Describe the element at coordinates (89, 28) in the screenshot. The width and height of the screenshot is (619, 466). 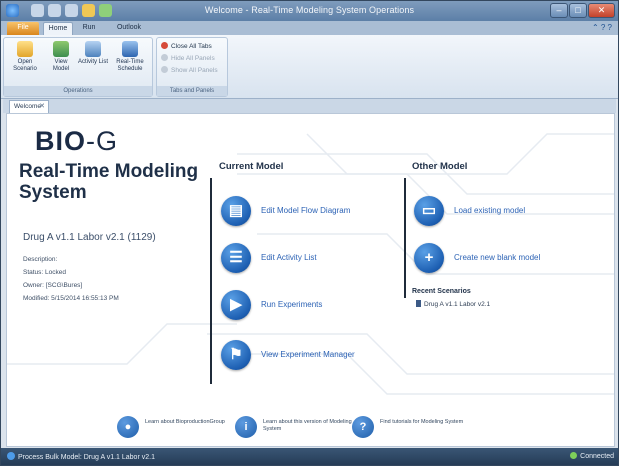
I see `tab-run: Run` at that location.